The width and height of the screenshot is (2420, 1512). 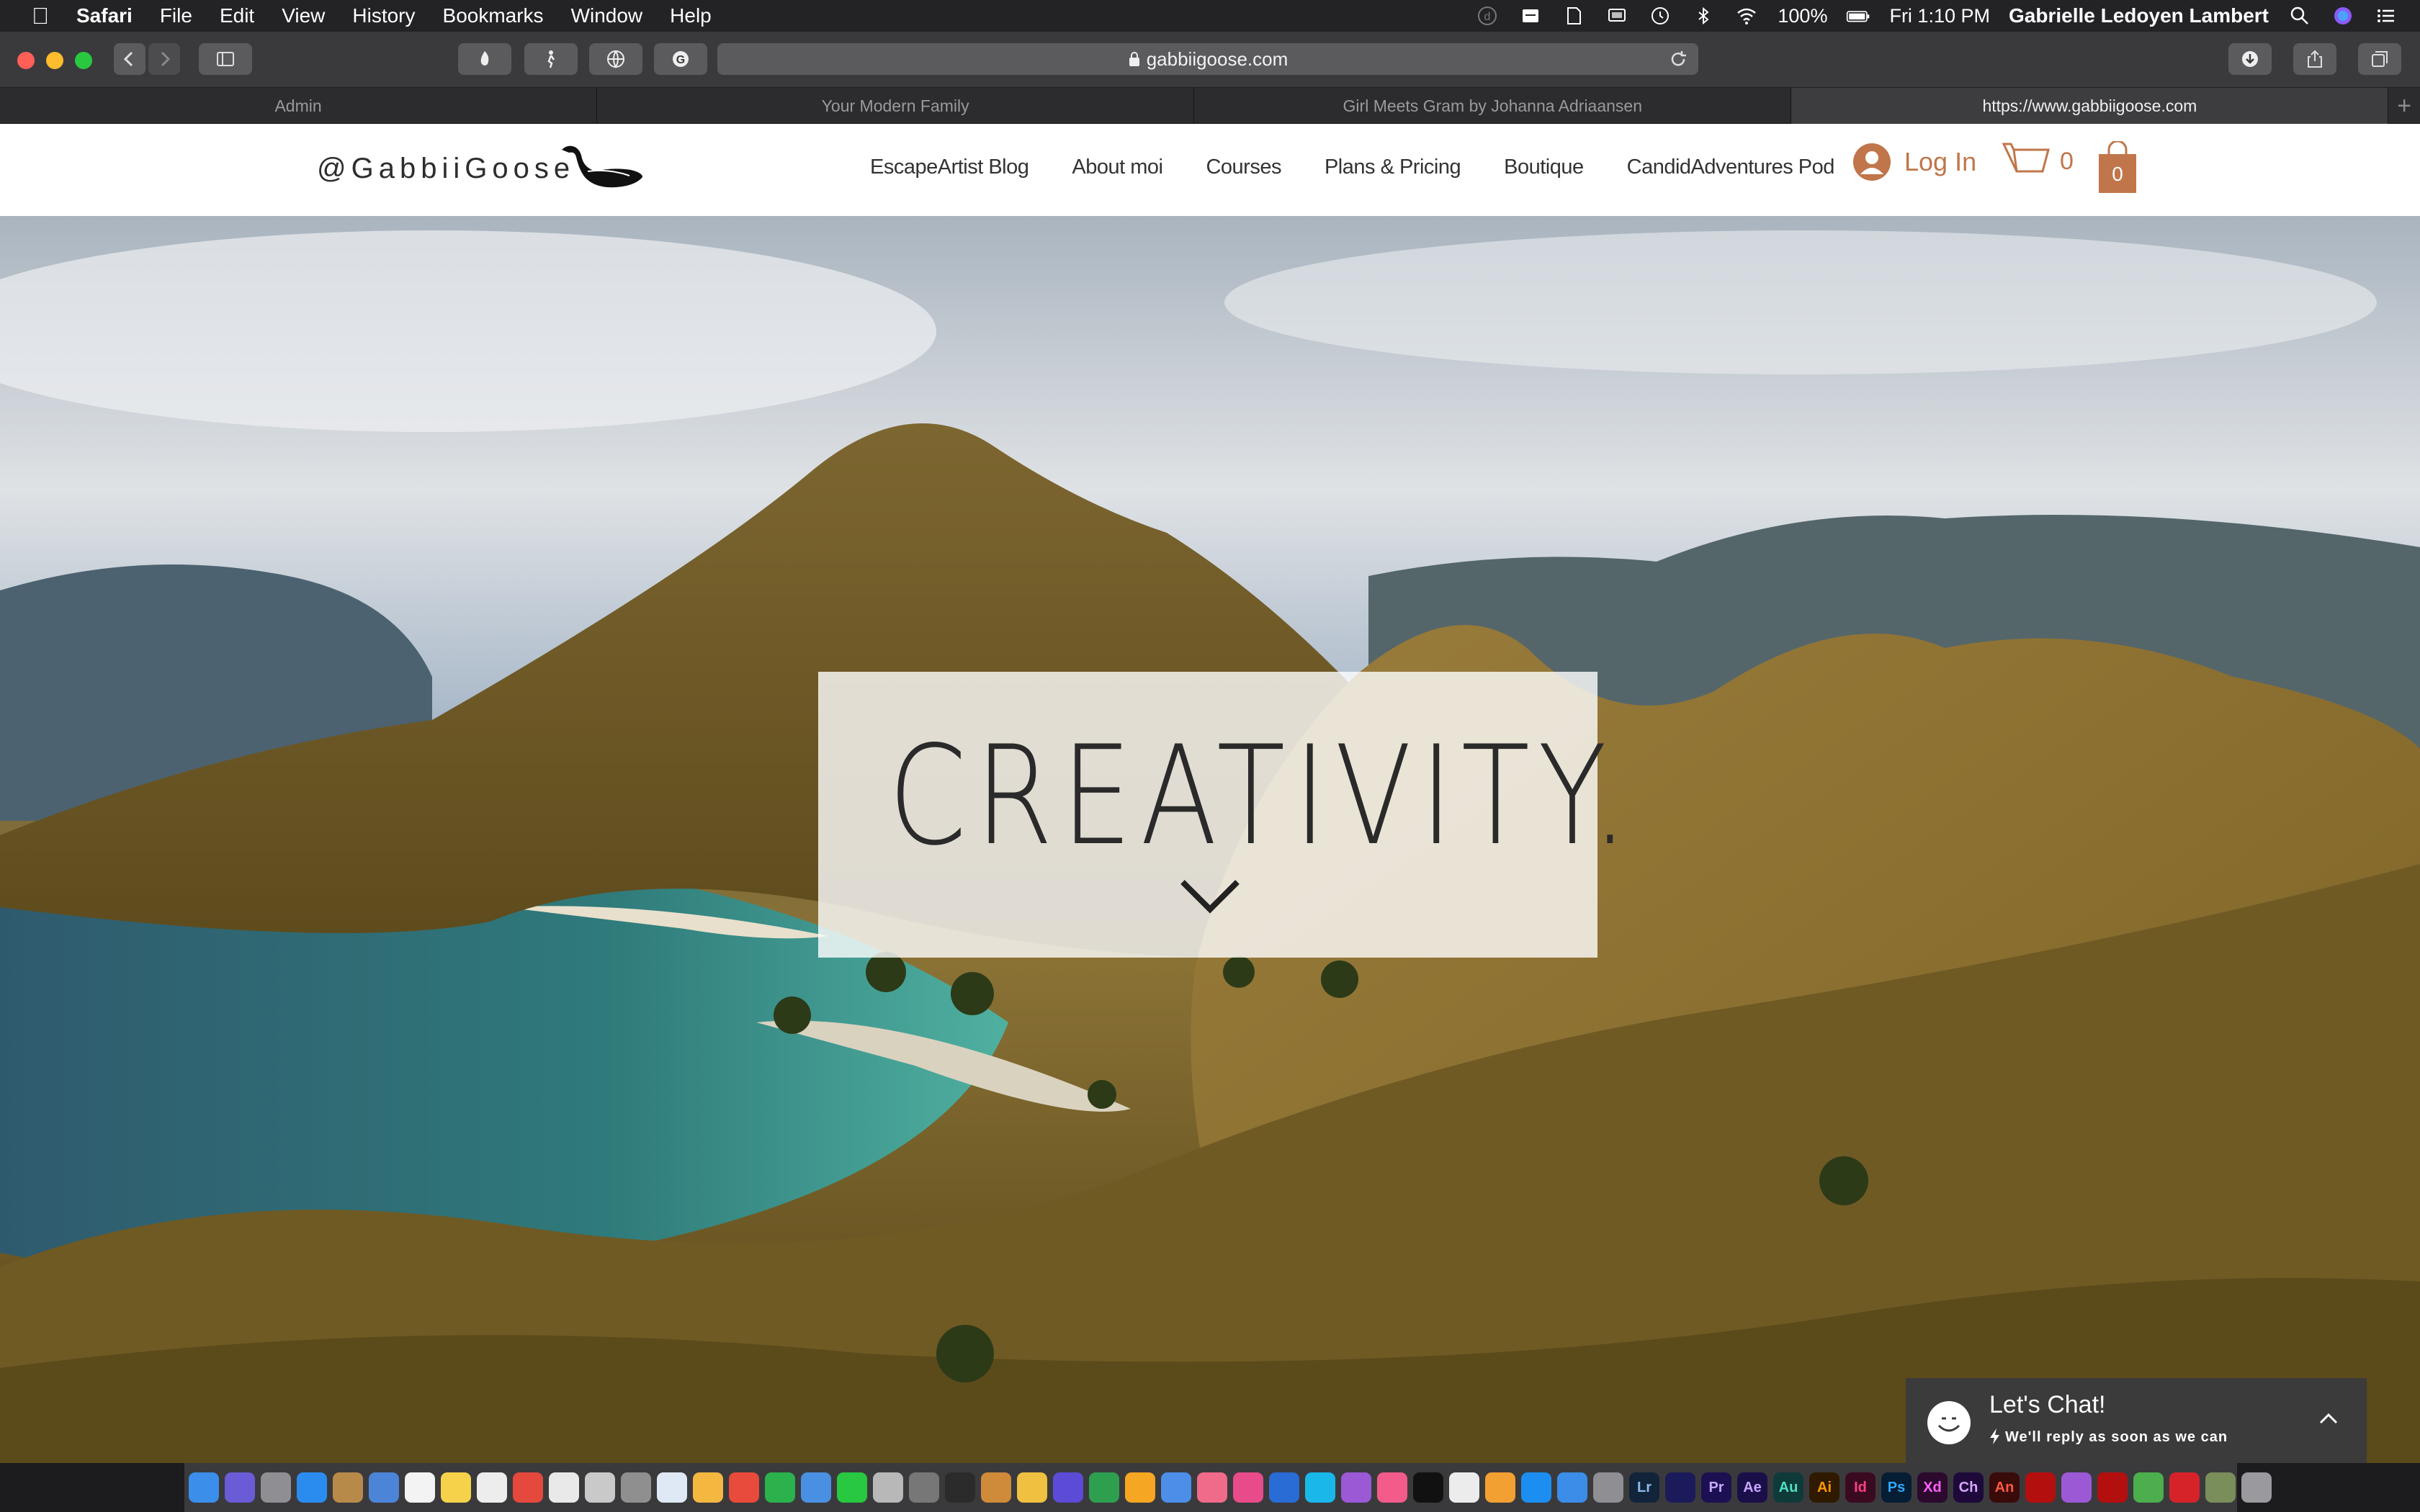 What do you see at coordinates (2005, 1487) in the screenshot?
I see `animate-icon: An` at bounding box center [2005, 1487].